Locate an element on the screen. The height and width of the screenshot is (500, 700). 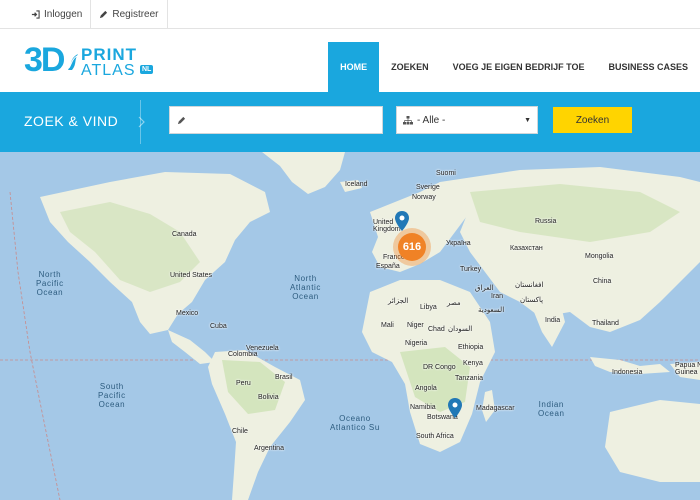
place-label: Niger is located at coordinates (415, 325).